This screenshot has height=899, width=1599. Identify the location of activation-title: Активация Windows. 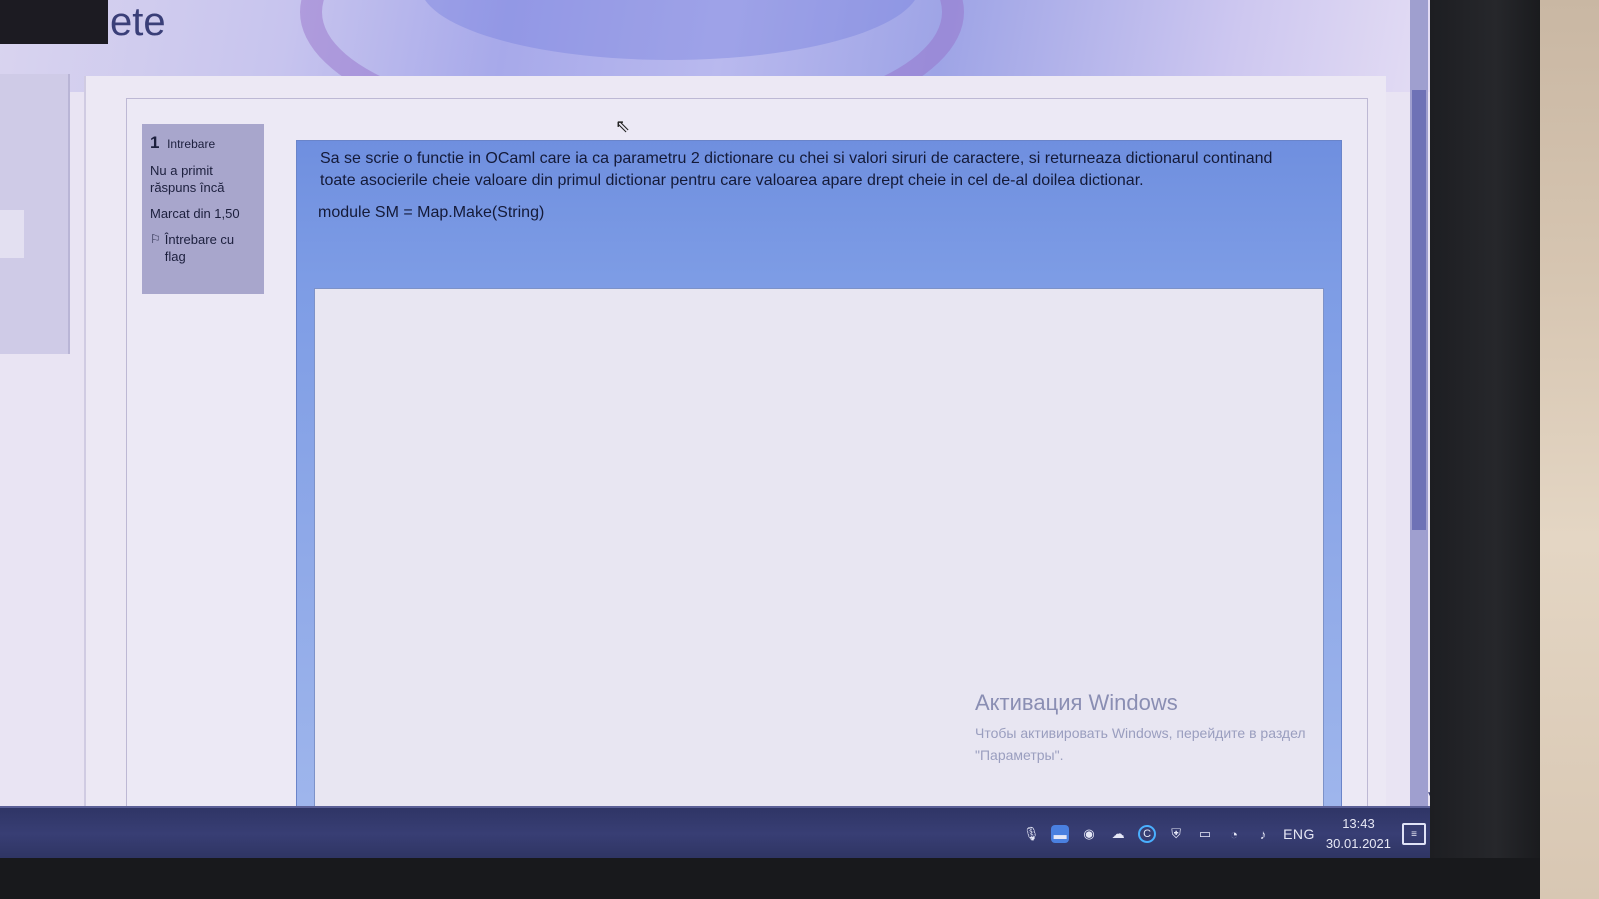
(1076, 702).